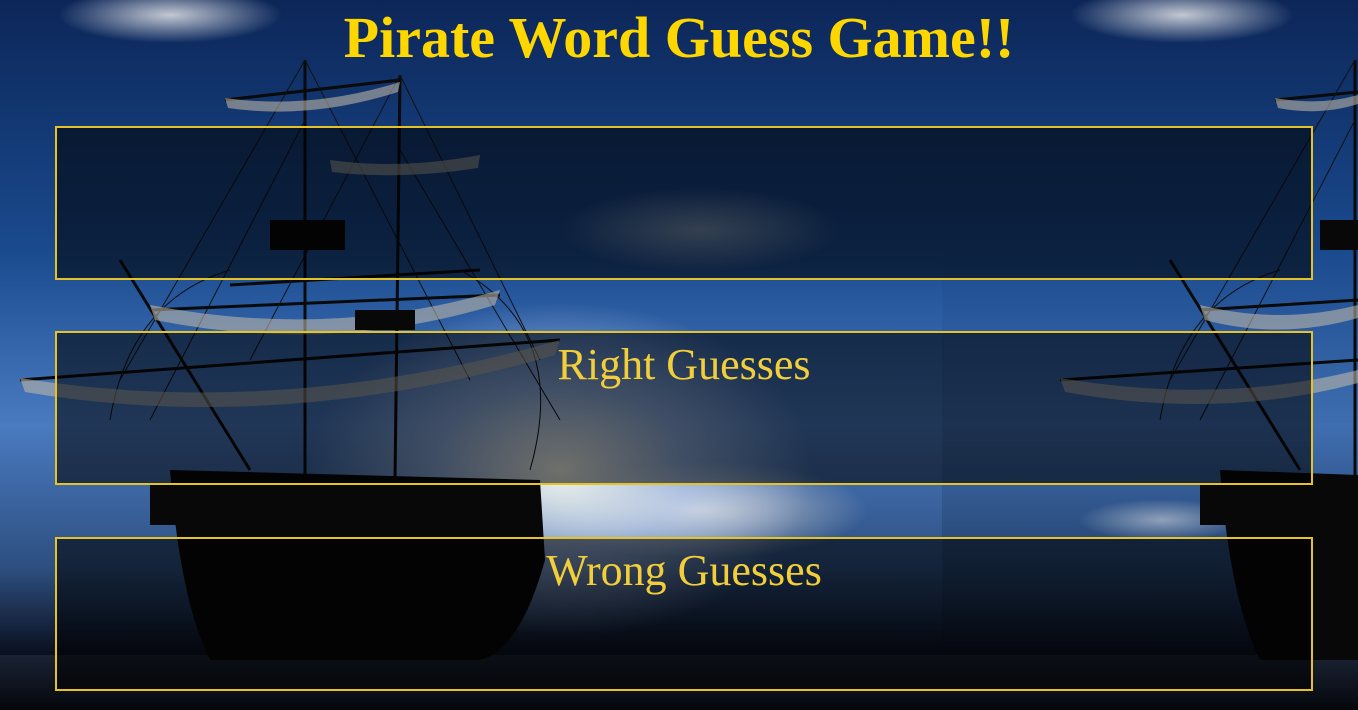 This screenshot has height=710, width=1358. What do you see at coordinates (684, 601) in the screenshot?
I see `wrong-guesses-list` at bounding box center [684, 601].